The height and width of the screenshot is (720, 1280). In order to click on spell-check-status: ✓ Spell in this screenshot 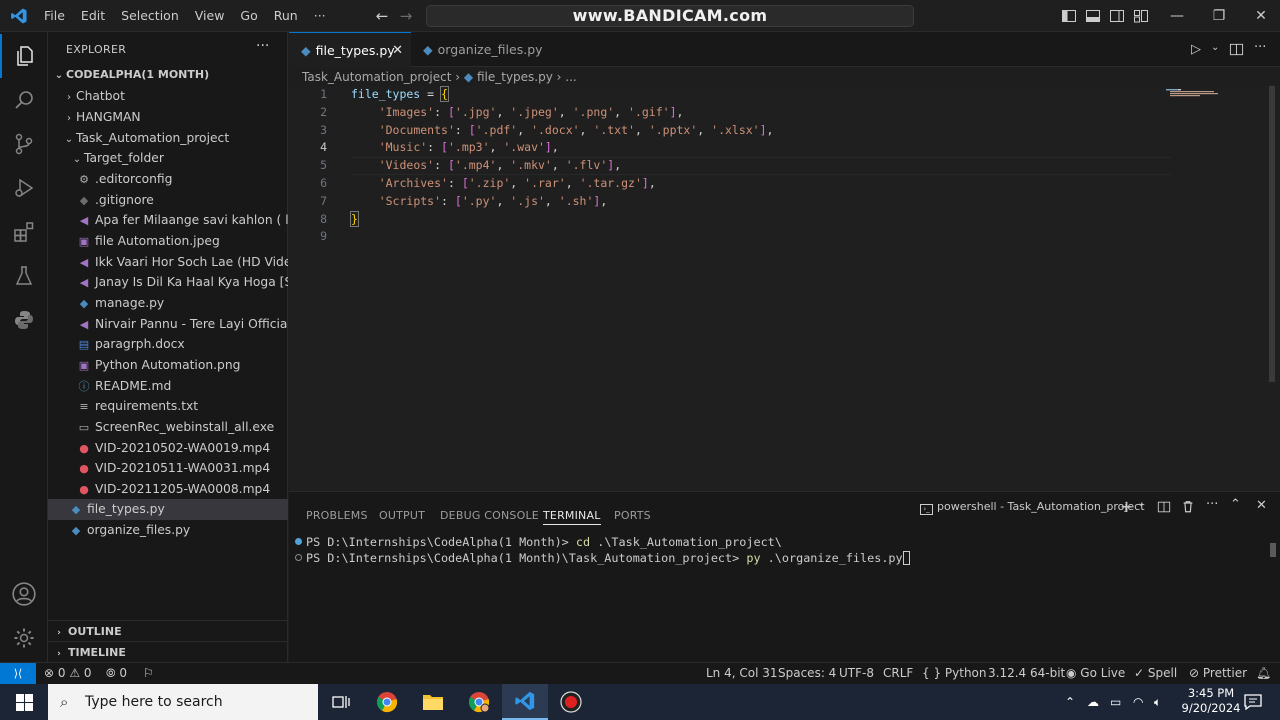, I will do `click(1155, 673)`.